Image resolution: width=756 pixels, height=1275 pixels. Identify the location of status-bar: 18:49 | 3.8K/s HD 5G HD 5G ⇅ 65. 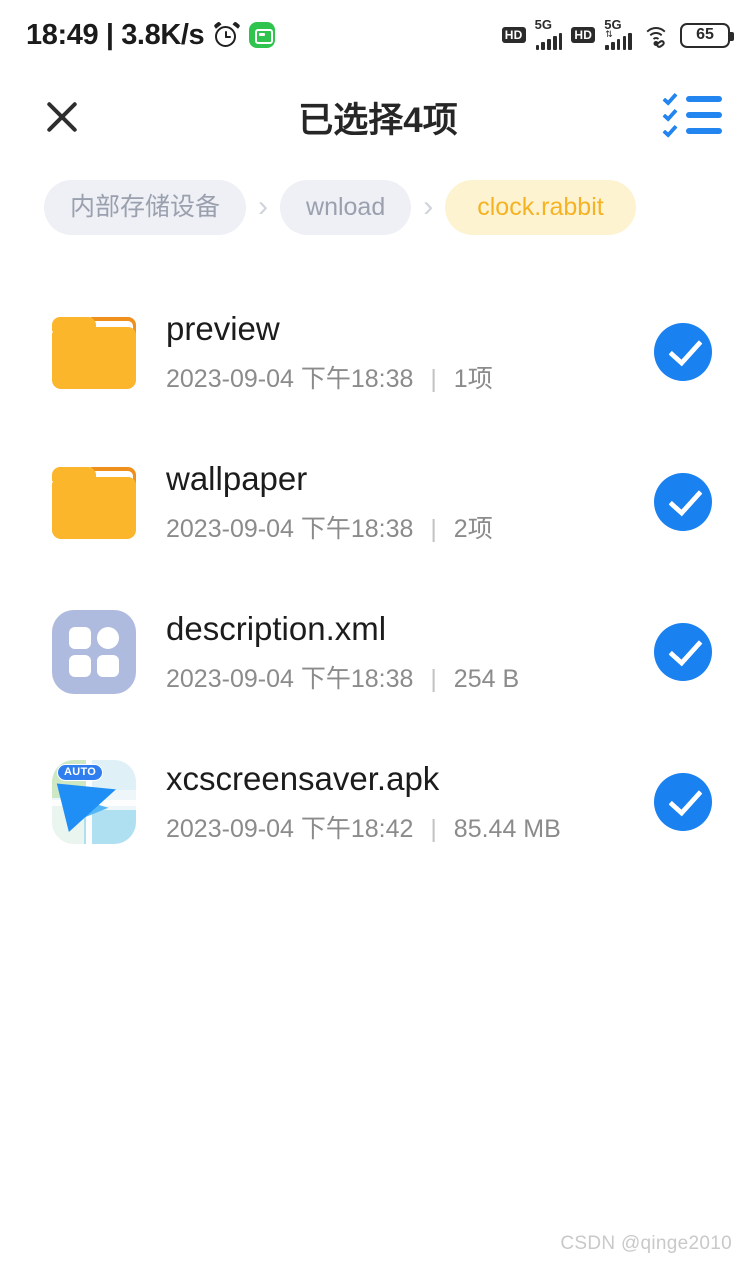
(378, 35).